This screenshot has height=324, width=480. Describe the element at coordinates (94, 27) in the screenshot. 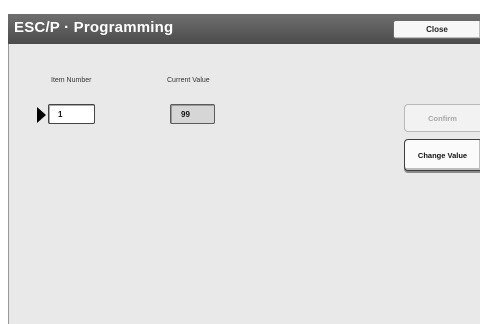

I see `page-title: ESC/P · Programming` at that location.